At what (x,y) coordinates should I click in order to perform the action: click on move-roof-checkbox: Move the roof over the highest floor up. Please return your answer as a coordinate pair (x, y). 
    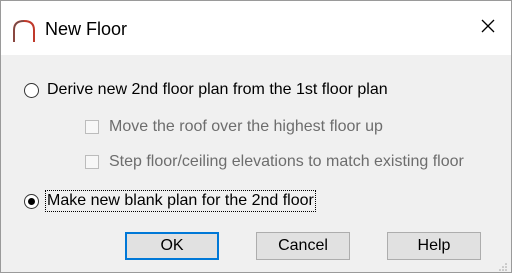
    Looking at the image, I should click on (234, 127).